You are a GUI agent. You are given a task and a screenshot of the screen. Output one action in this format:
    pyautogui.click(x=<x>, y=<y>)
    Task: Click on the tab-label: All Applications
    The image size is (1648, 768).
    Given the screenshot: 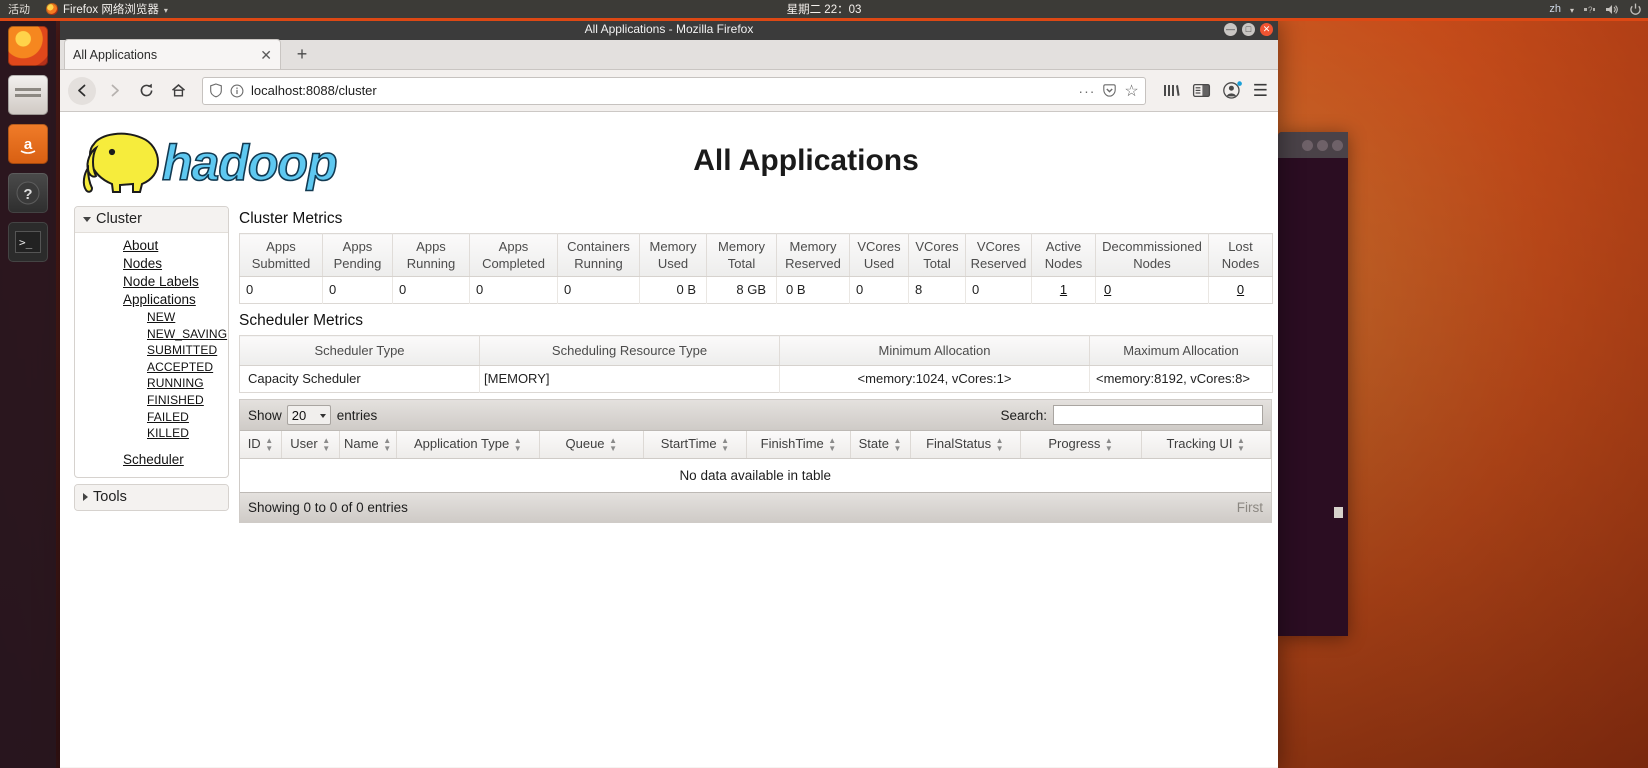 What is the action you would take?
    pyautogui.click(x=115, y=54)
    